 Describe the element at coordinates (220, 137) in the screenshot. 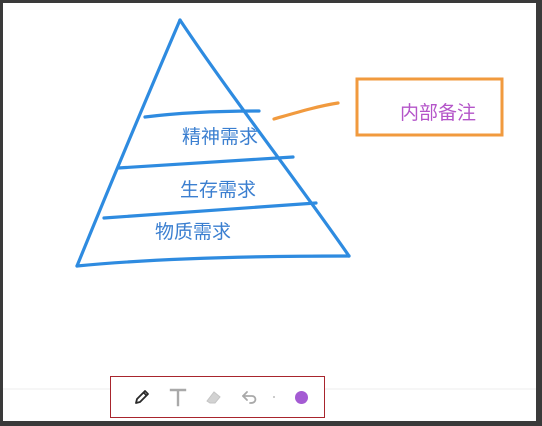

I see `pyramid-level-label-spiritual: 精神需求` at that location.